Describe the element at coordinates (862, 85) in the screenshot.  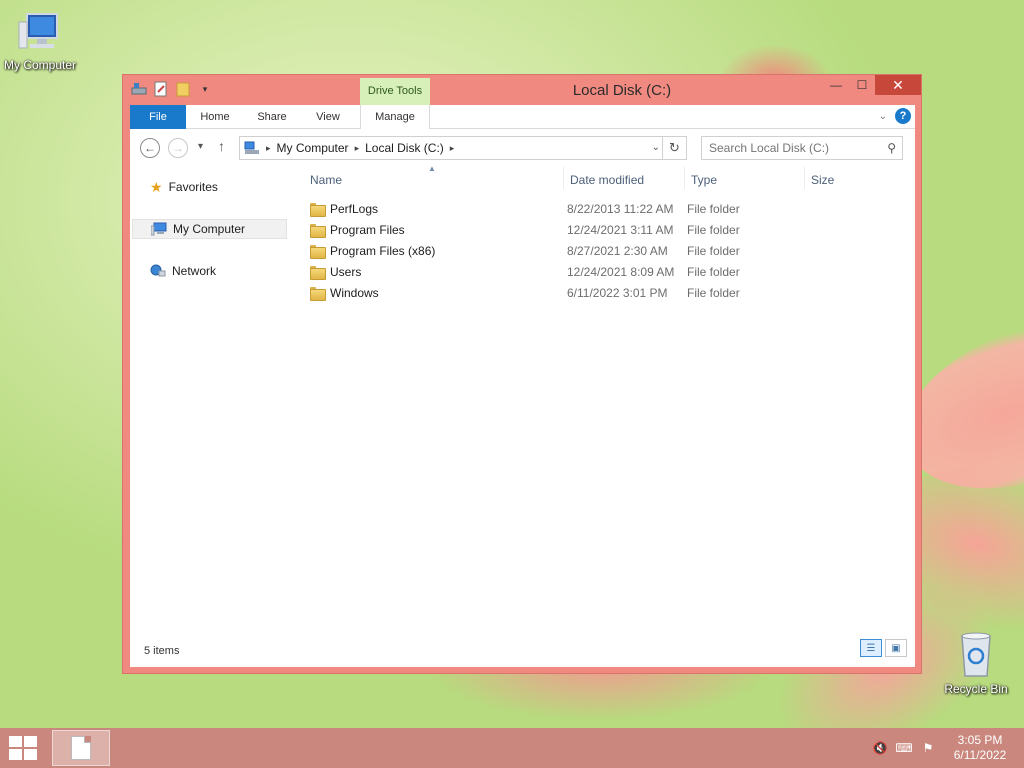
I see `maximize-button: ☐` at that location.